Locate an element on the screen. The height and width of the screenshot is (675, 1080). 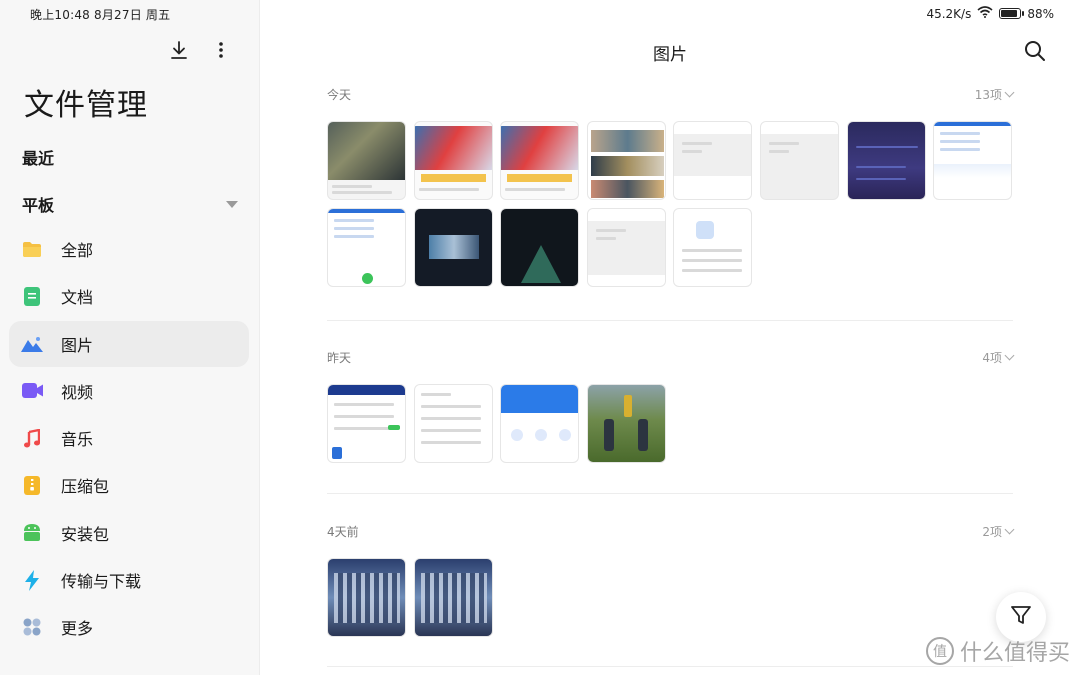
sidebar-item-label: 安装包 is located at coordinates (85, 534).